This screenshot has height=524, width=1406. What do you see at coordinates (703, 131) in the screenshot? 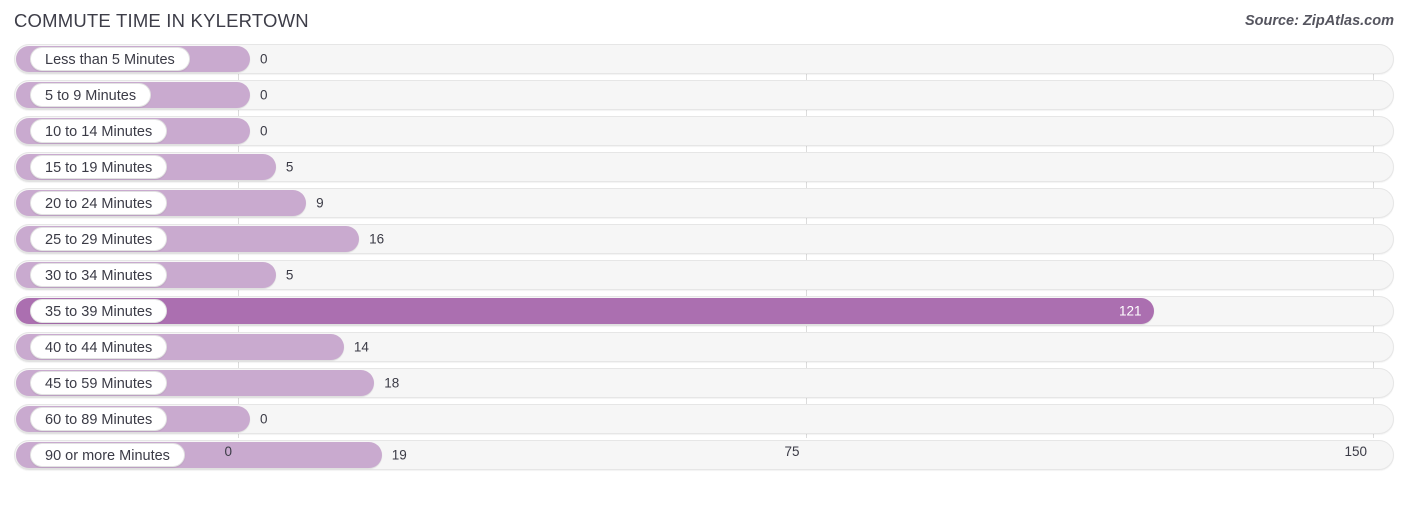
I see `bar-row: 0 10 to 14 Minutes` at bounding box center [703, 131].